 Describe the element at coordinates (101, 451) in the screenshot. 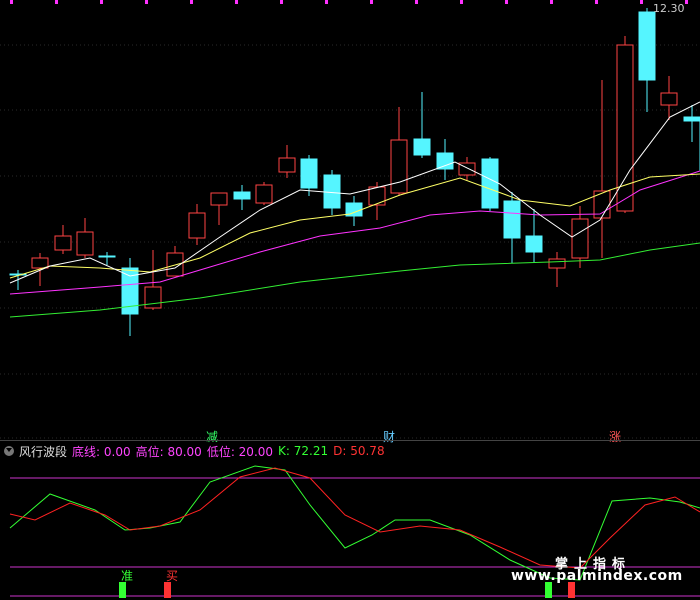

I see `param-baseline: 底线: 0.00` at that location.